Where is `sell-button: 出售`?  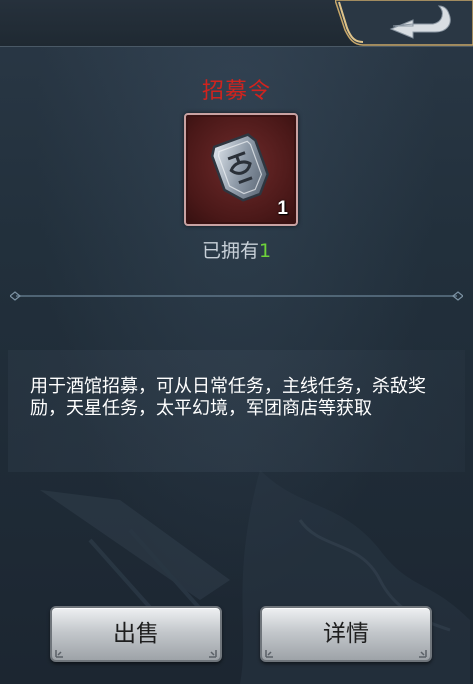
sell-button: 出售 is located at coordinates (136, 634).